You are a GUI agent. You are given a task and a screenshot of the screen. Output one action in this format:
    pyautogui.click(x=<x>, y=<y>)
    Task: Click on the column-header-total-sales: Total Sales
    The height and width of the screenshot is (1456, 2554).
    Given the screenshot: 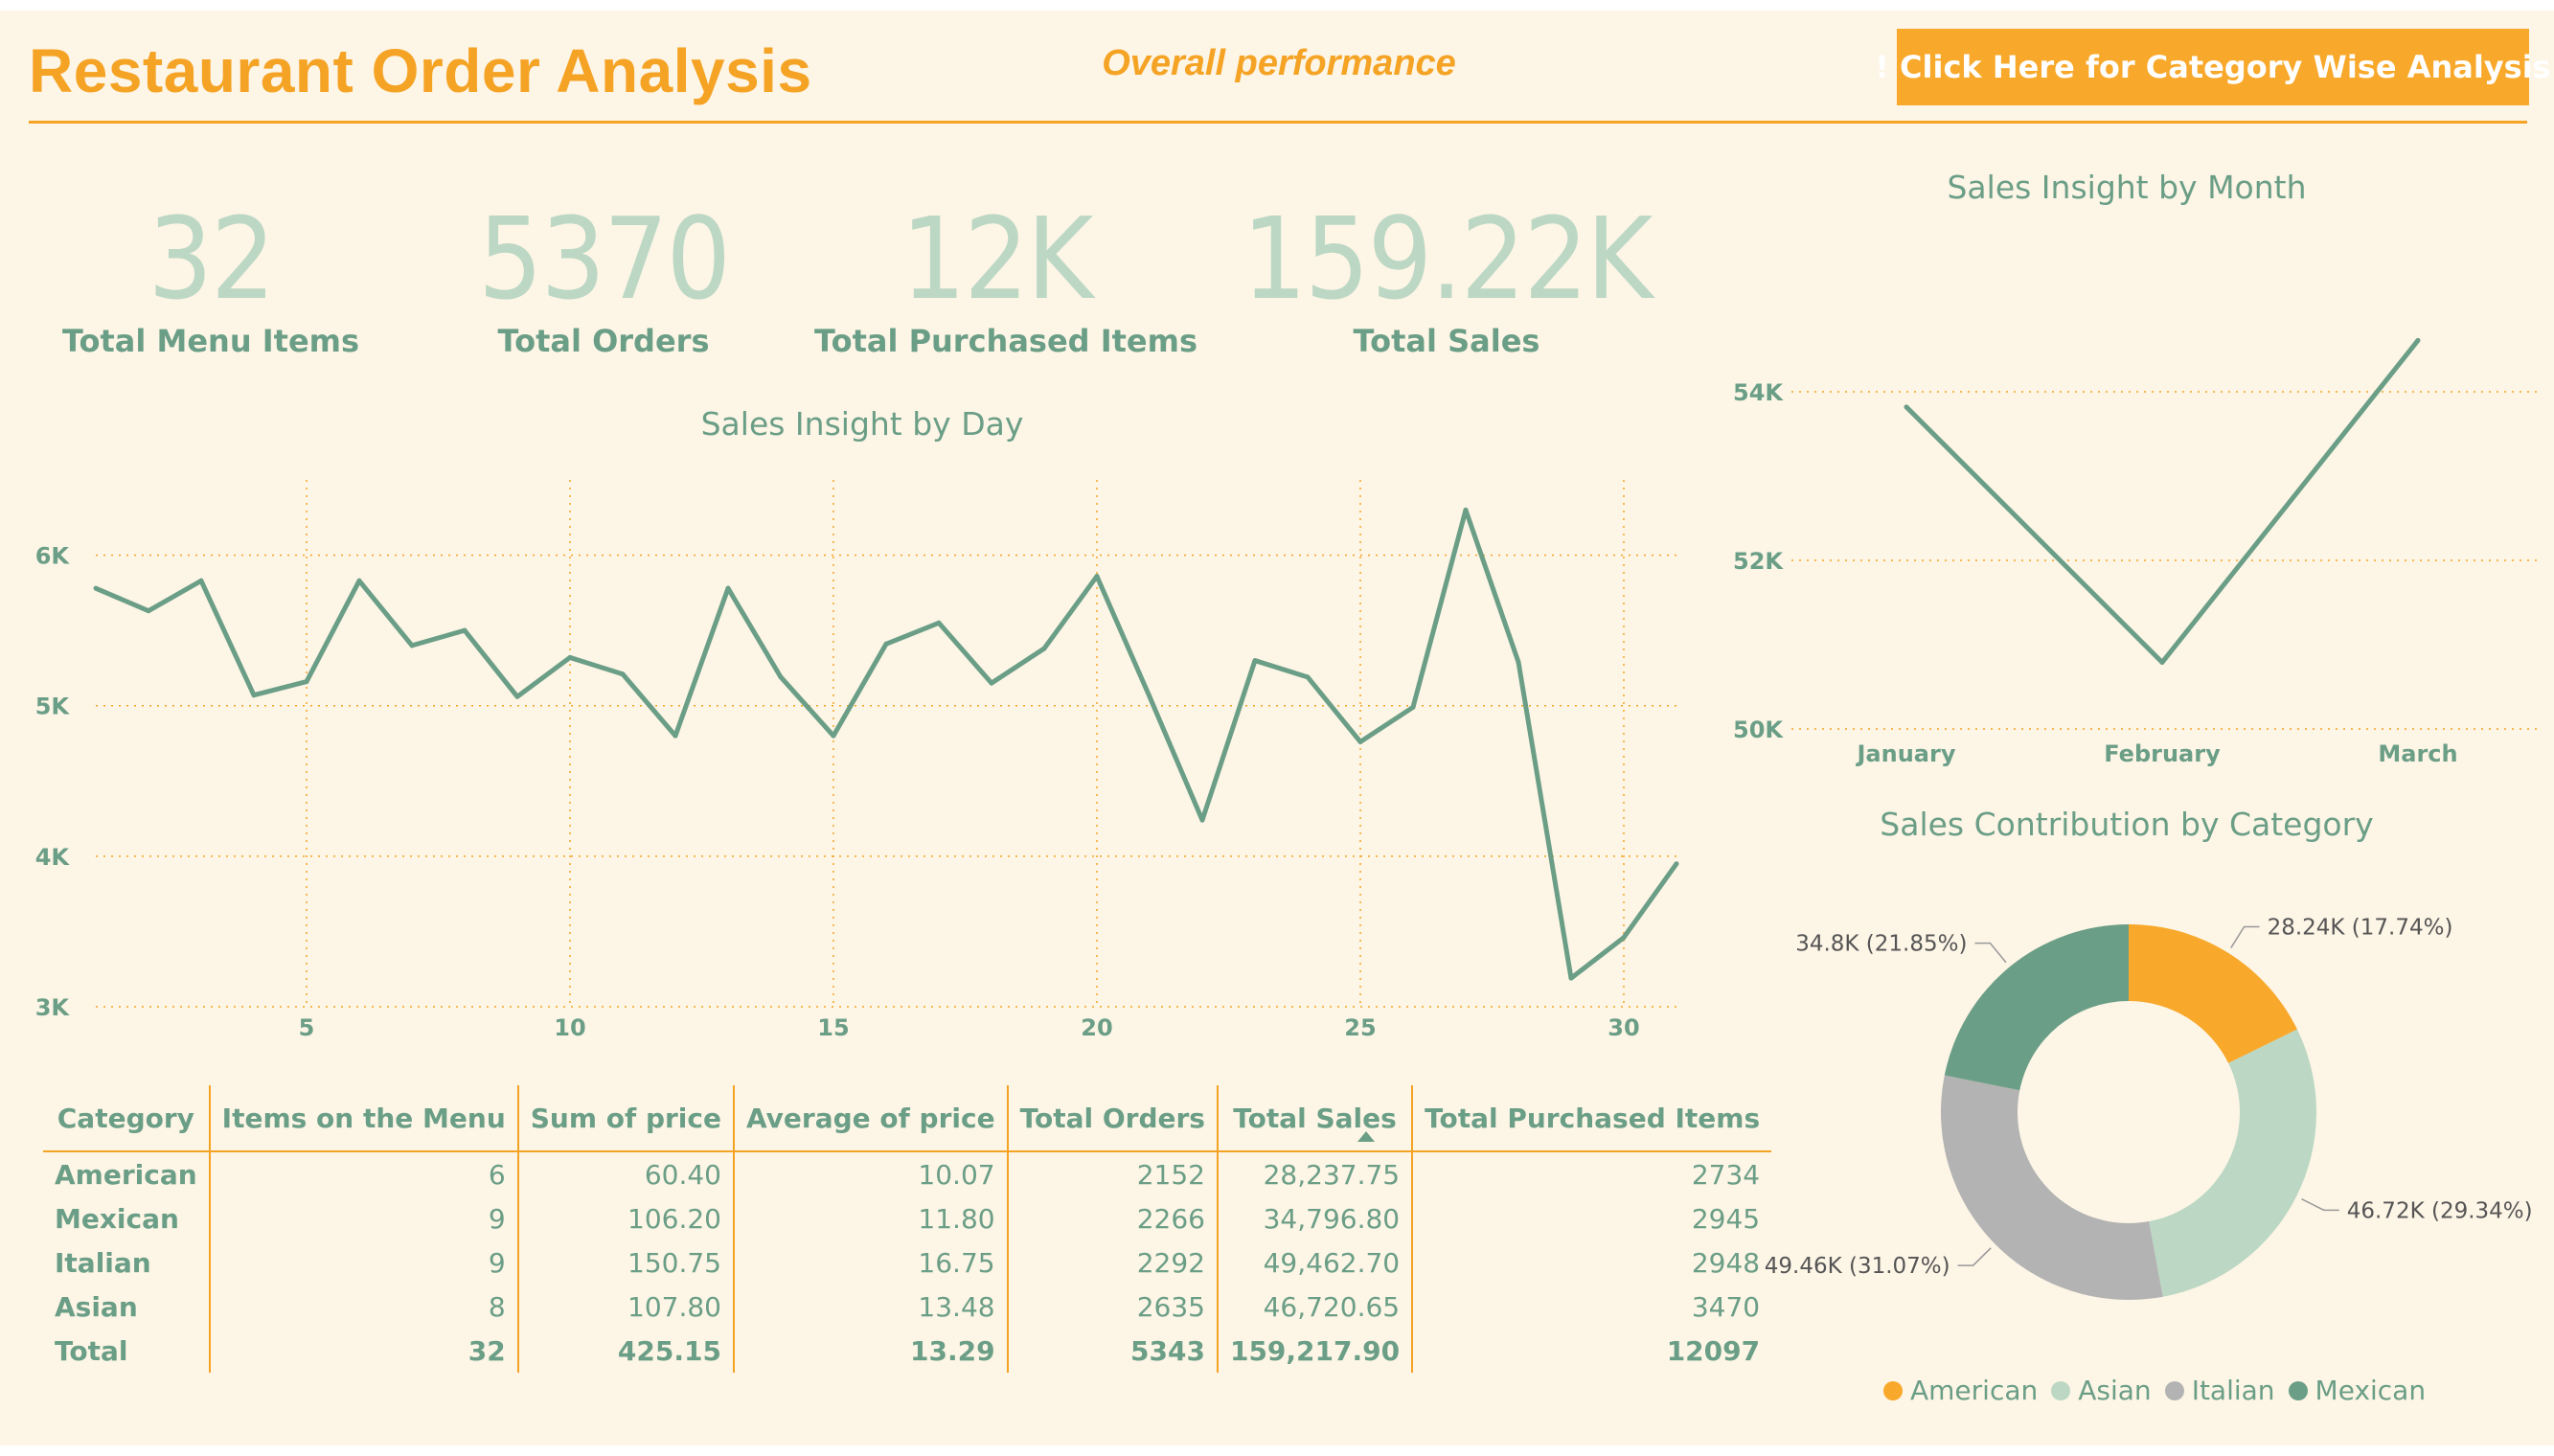 What is the action you would take?
    pyautogui.click(x=1314, y=1118)
    